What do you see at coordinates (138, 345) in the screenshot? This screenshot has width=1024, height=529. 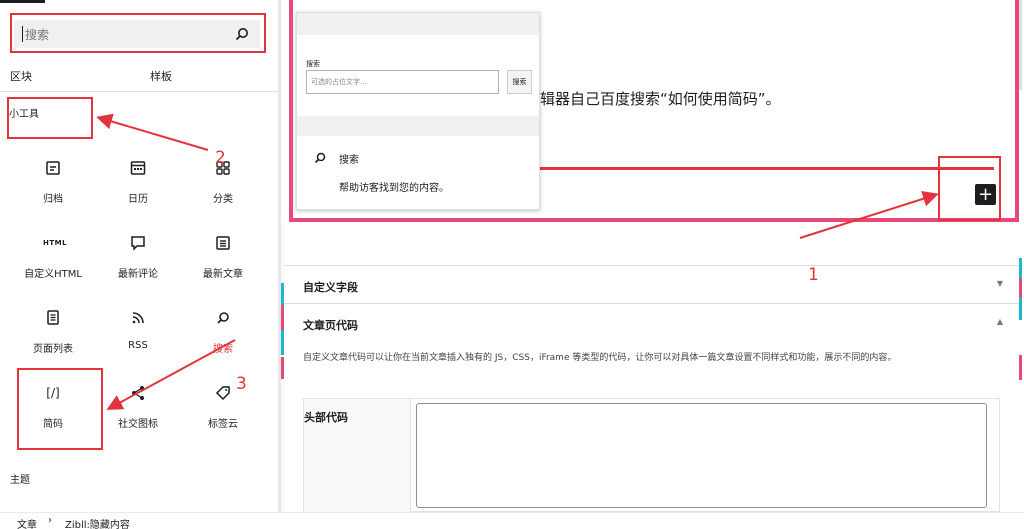 I see `block-label: RSS` at bounding box center [138, 345].